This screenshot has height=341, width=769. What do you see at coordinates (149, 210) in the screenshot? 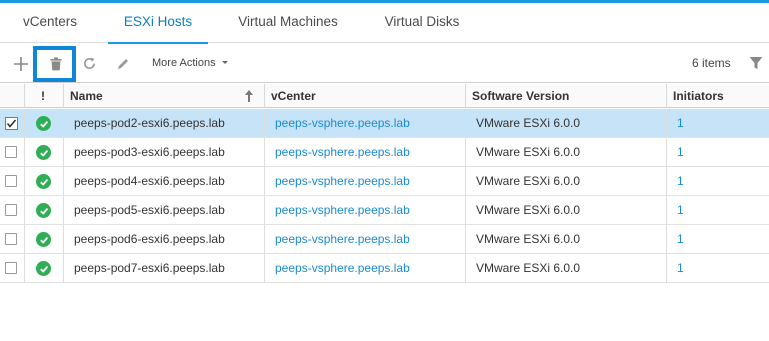
I see `host-name: peeps-pod5-esxi6.peeps.lab` at bounding box center [149, 210].